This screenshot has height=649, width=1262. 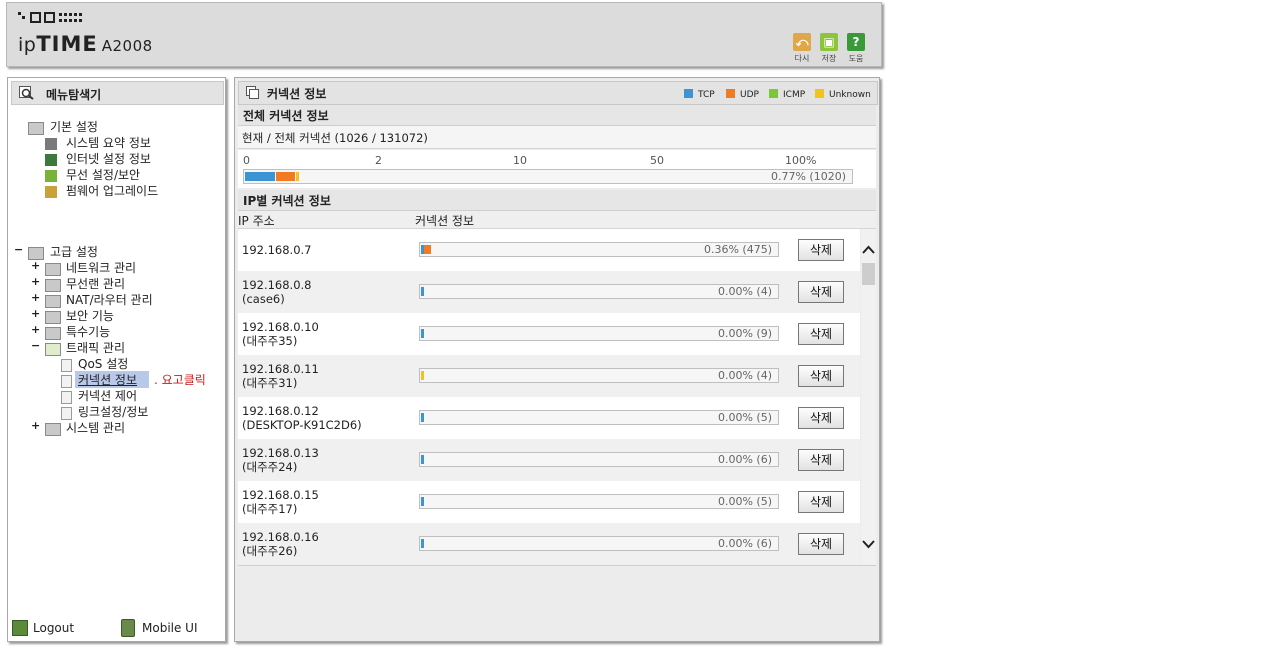 I want to click on ip-cell: 192.168.0.13 (대주주24), so click(x=280, y=460).